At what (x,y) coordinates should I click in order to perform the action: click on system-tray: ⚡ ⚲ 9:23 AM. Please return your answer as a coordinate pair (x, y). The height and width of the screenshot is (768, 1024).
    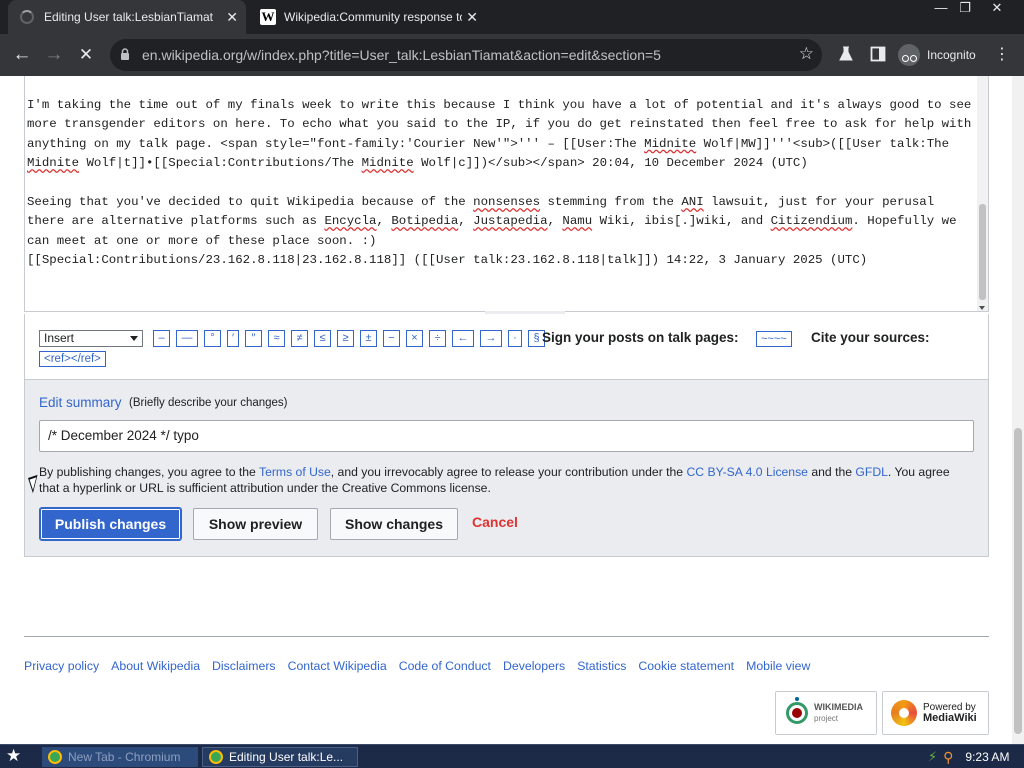
    Looking at the image, I should click on (969, 756).